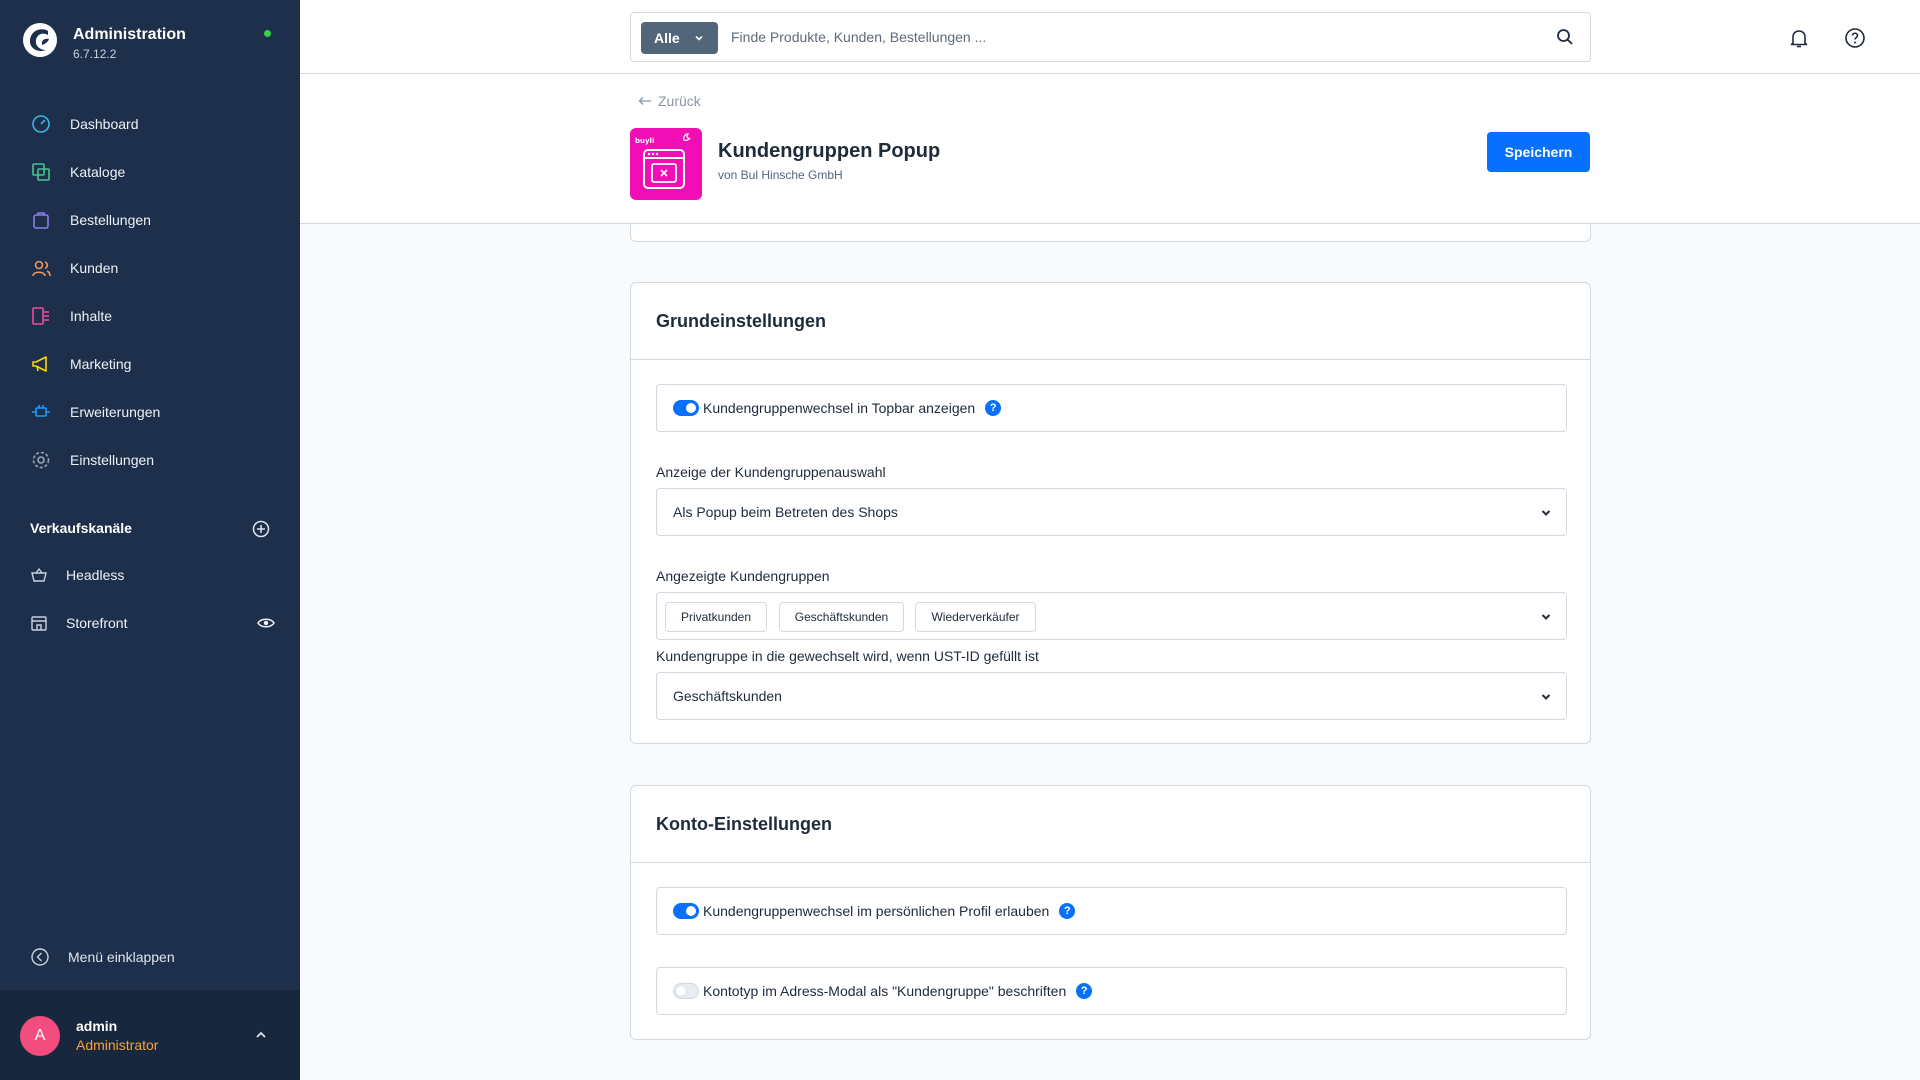 Image resolution: width=1920 pixels, height=1080 pixels. I want to click on selected-tag: Geschäftskunden, so click(841, 617).